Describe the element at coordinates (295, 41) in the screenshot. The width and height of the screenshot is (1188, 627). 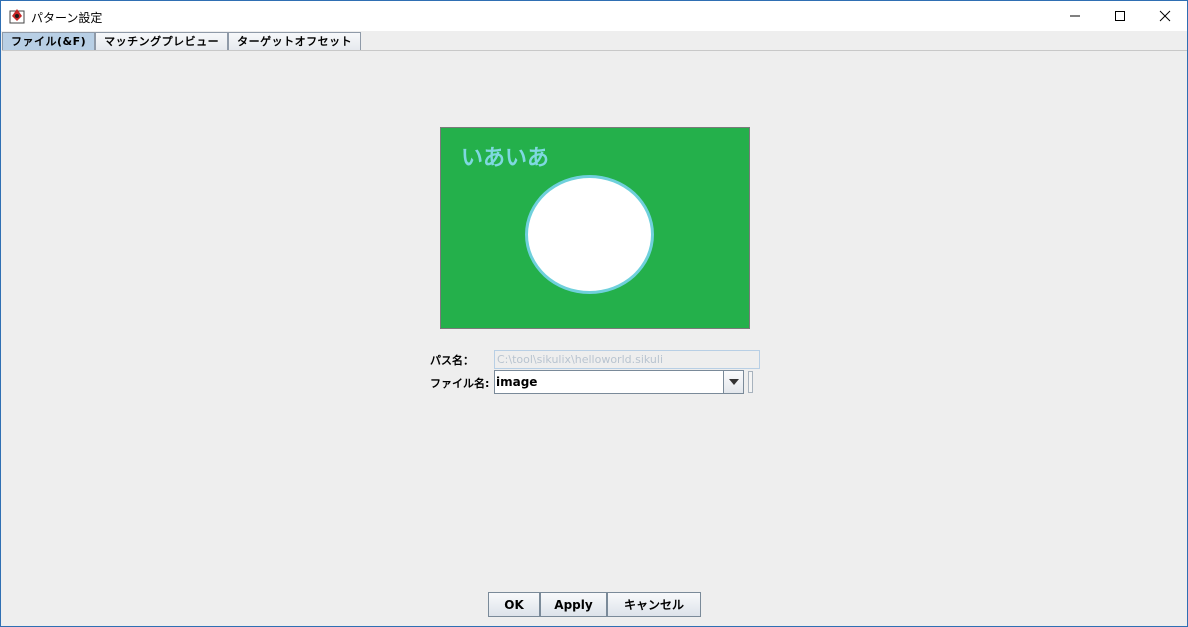
I see `tab-target-offset: ターゲットオフセット` at that location.